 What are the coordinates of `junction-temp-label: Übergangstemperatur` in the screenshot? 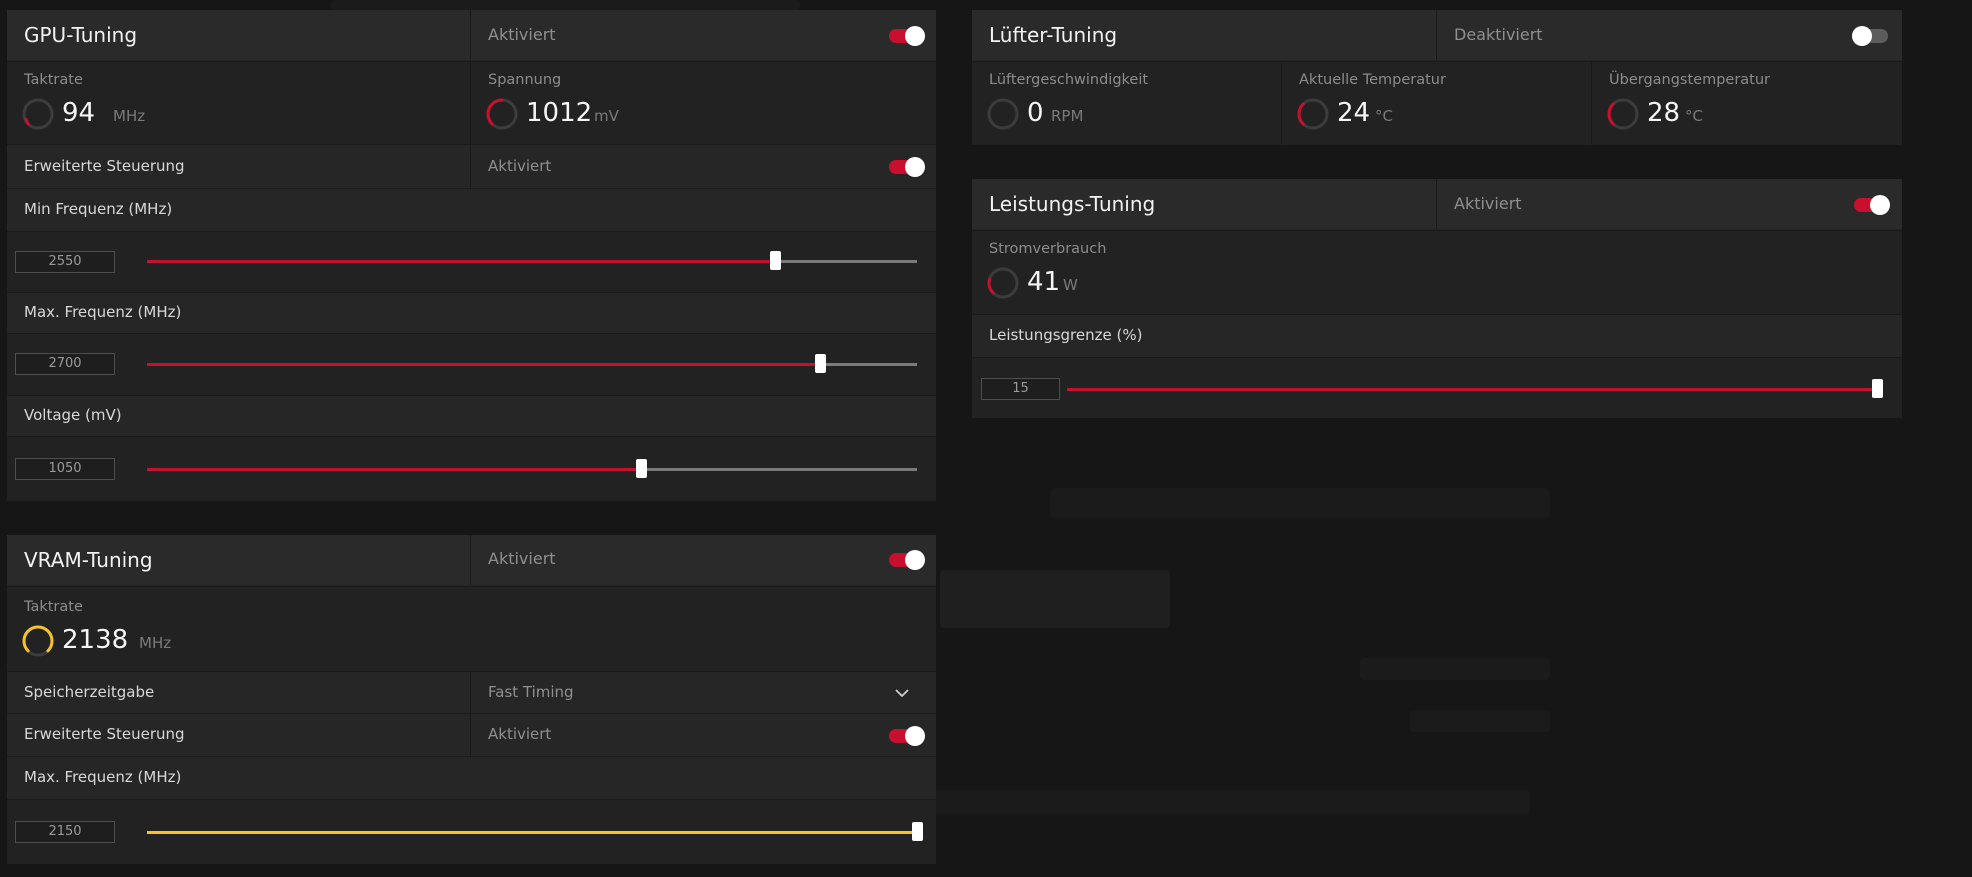 It's located at (1690, 80).